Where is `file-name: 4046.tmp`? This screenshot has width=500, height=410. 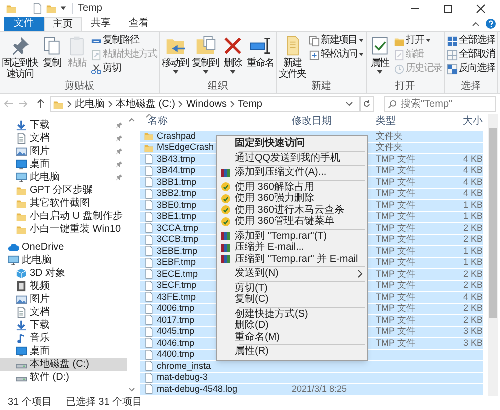 file-name: 4046.tmp is located at coordinates (176, 343).